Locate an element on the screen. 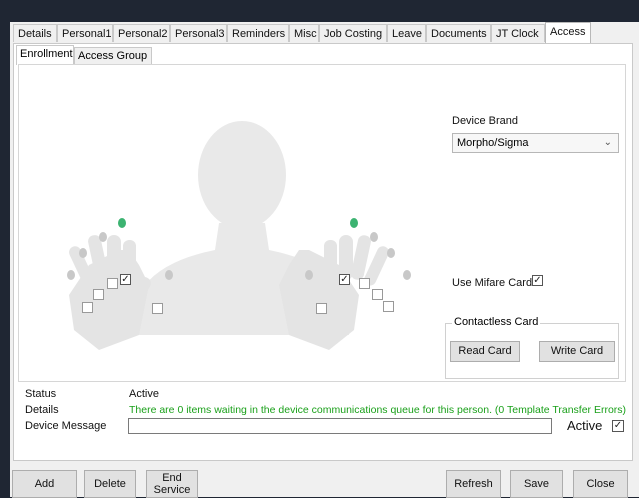 The width and height of the screenshot is (639, 498). tab-details: Details is located at coordinates (35, 33).